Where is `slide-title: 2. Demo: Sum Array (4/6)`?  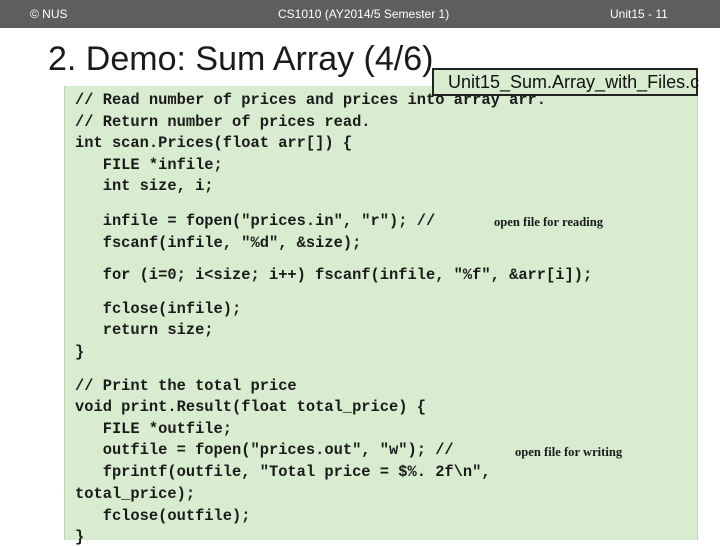 slide-title: 2. Demo: Sum Array (4/6) is located at coordinates (241, 59).